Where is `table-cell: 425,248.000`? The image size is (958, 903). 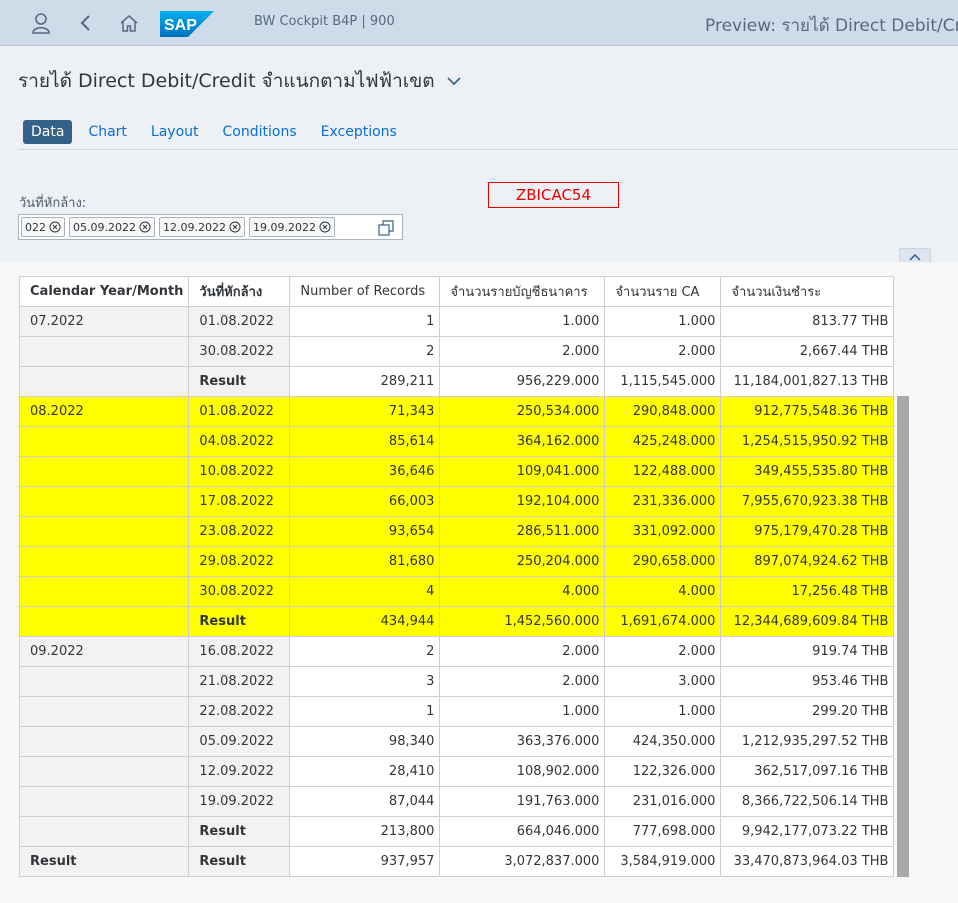 table-cell: 425,248.000 is located at coordinates (663, 441).